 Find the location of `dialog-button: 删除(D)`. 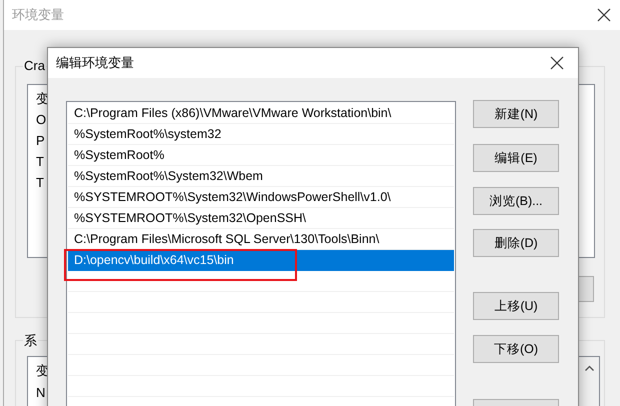

dialog-button: 删除(D) is located at coordinates (516, 243).